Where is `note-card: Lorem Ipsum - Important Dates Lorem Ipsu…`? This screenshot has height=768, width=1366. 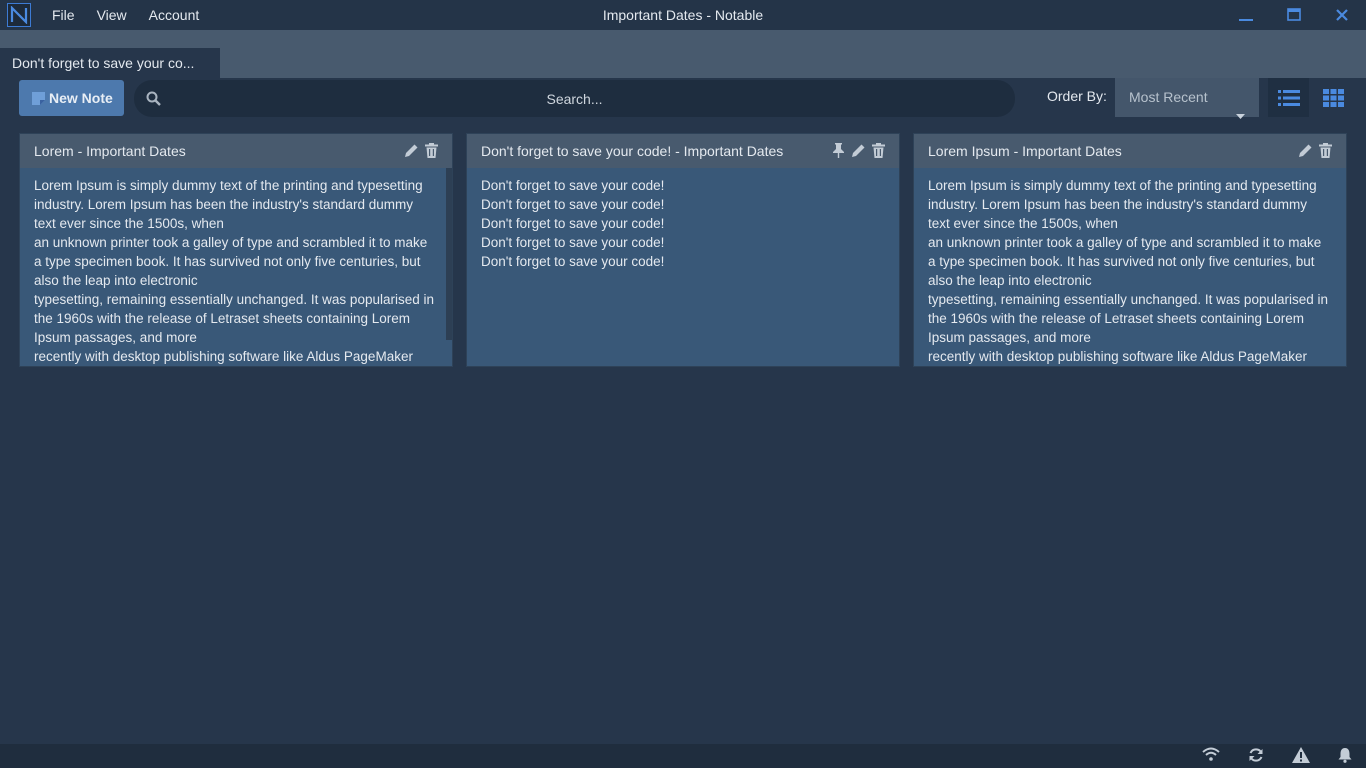
note-card: Lorem Ipsum - Important Dates Lorem Ipsu… is located at coordinates (1130, 250).